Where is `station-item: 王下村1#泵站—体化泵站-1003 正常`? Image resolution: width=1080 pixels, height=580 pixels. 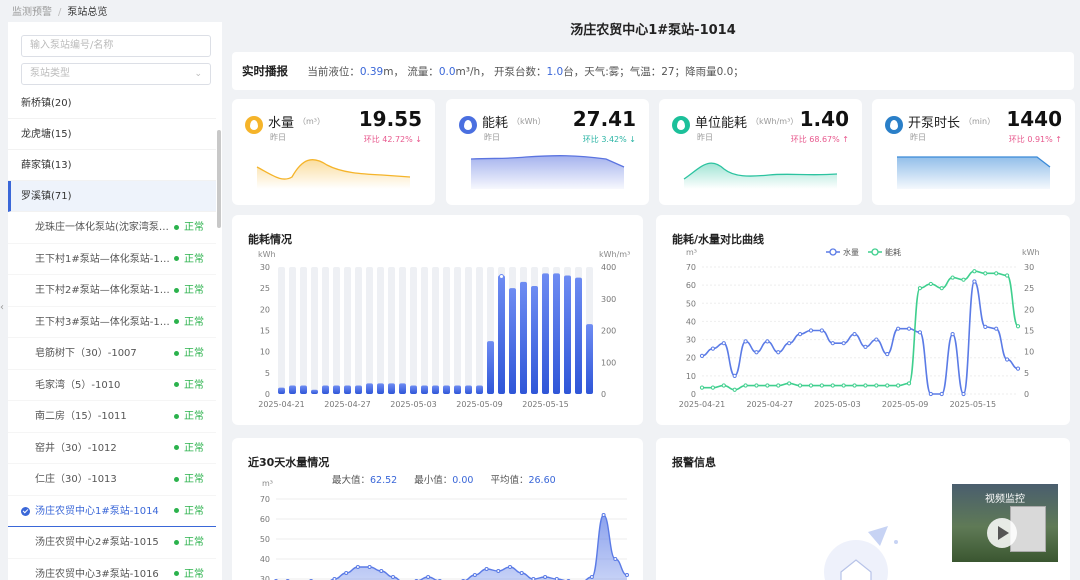
station-item: 王下村1#泵站—体化泵站-1003 正常 is located at coordinates (112, 259).